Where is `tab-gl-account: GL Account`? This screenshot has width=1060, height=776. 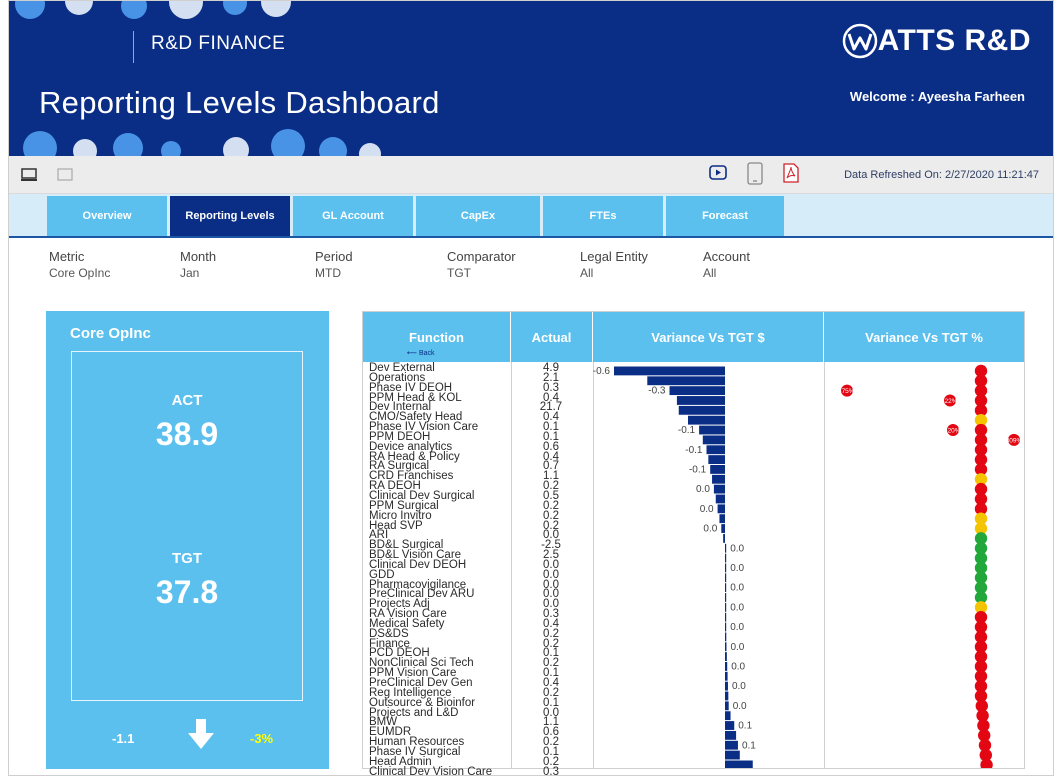
tab-gl-account: GL Account is located at coordinates (353, 216).